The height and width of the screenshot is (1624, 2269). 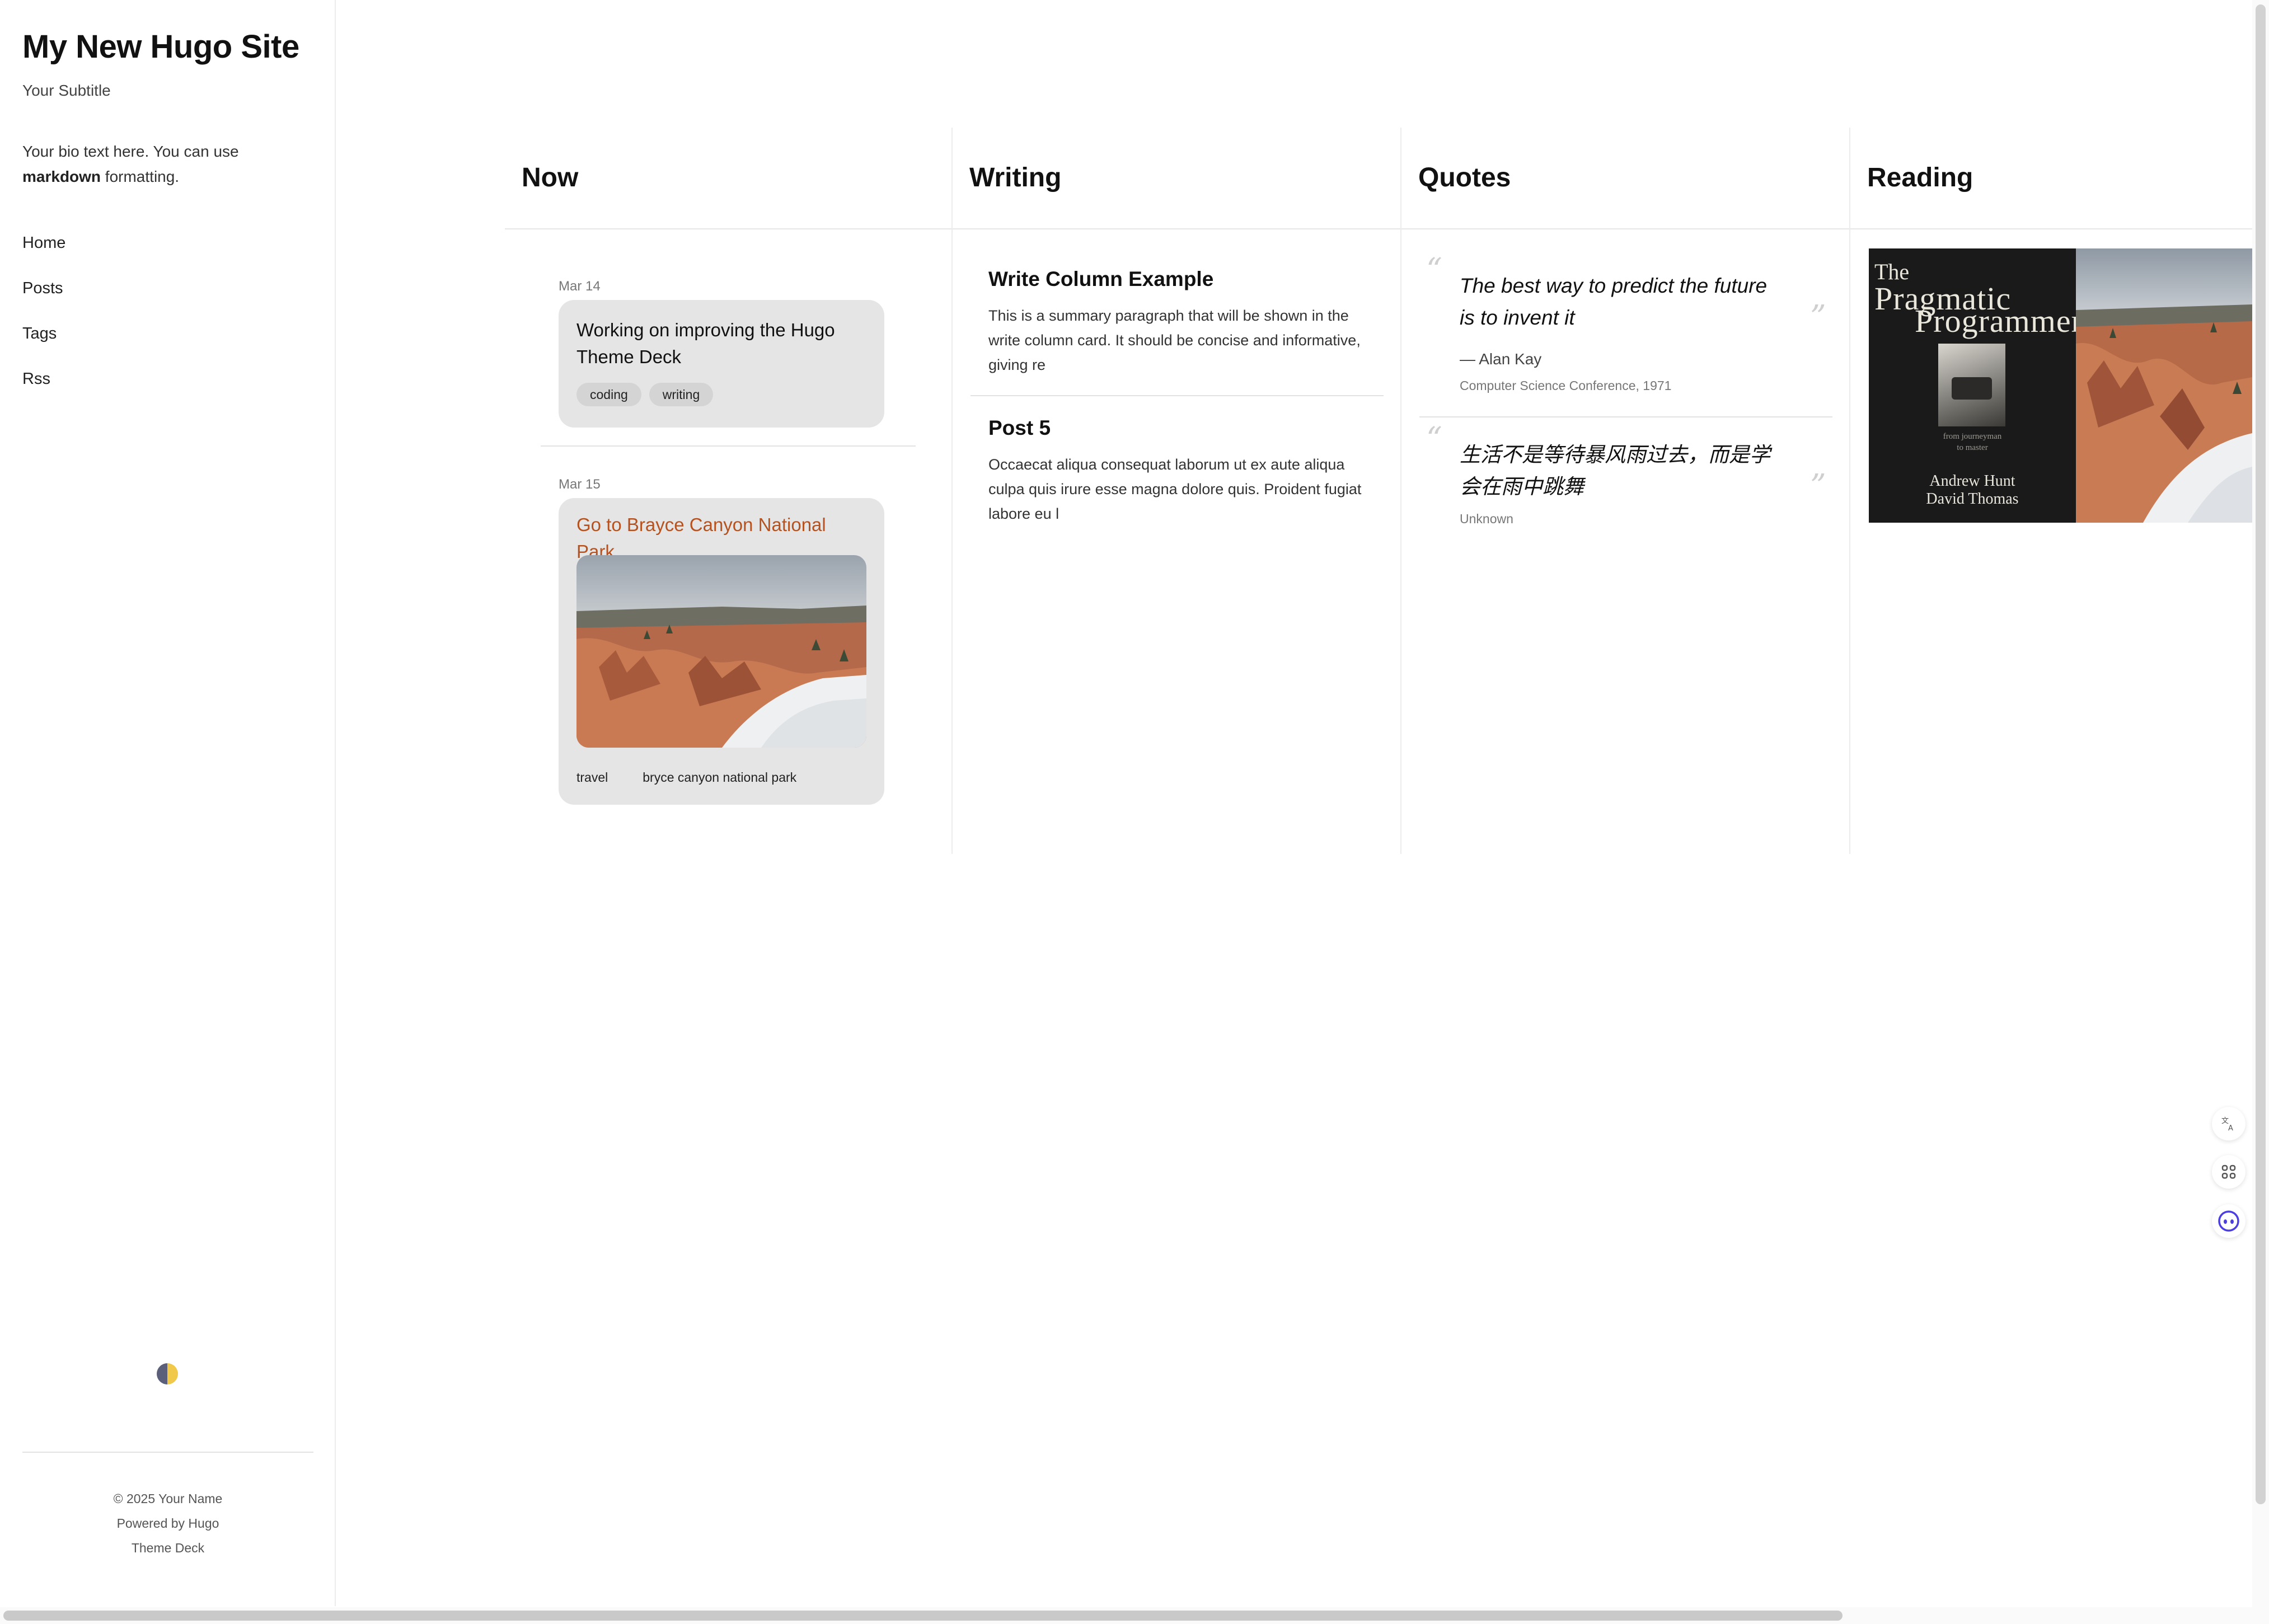 I want to click on site-subtitle: Your Subtitle, so click(x=66, y=90).